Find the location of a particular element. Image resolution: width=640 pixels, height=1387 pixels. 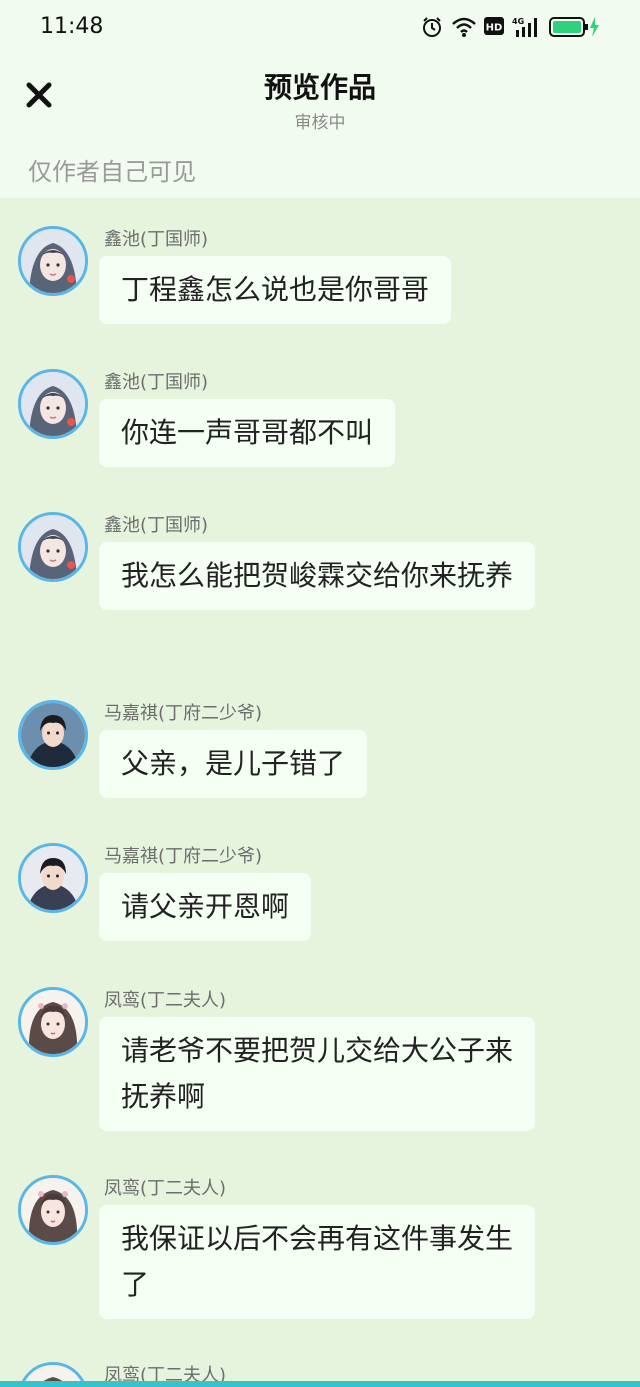

hd-icon: HD is located at coordinates (494, 26).